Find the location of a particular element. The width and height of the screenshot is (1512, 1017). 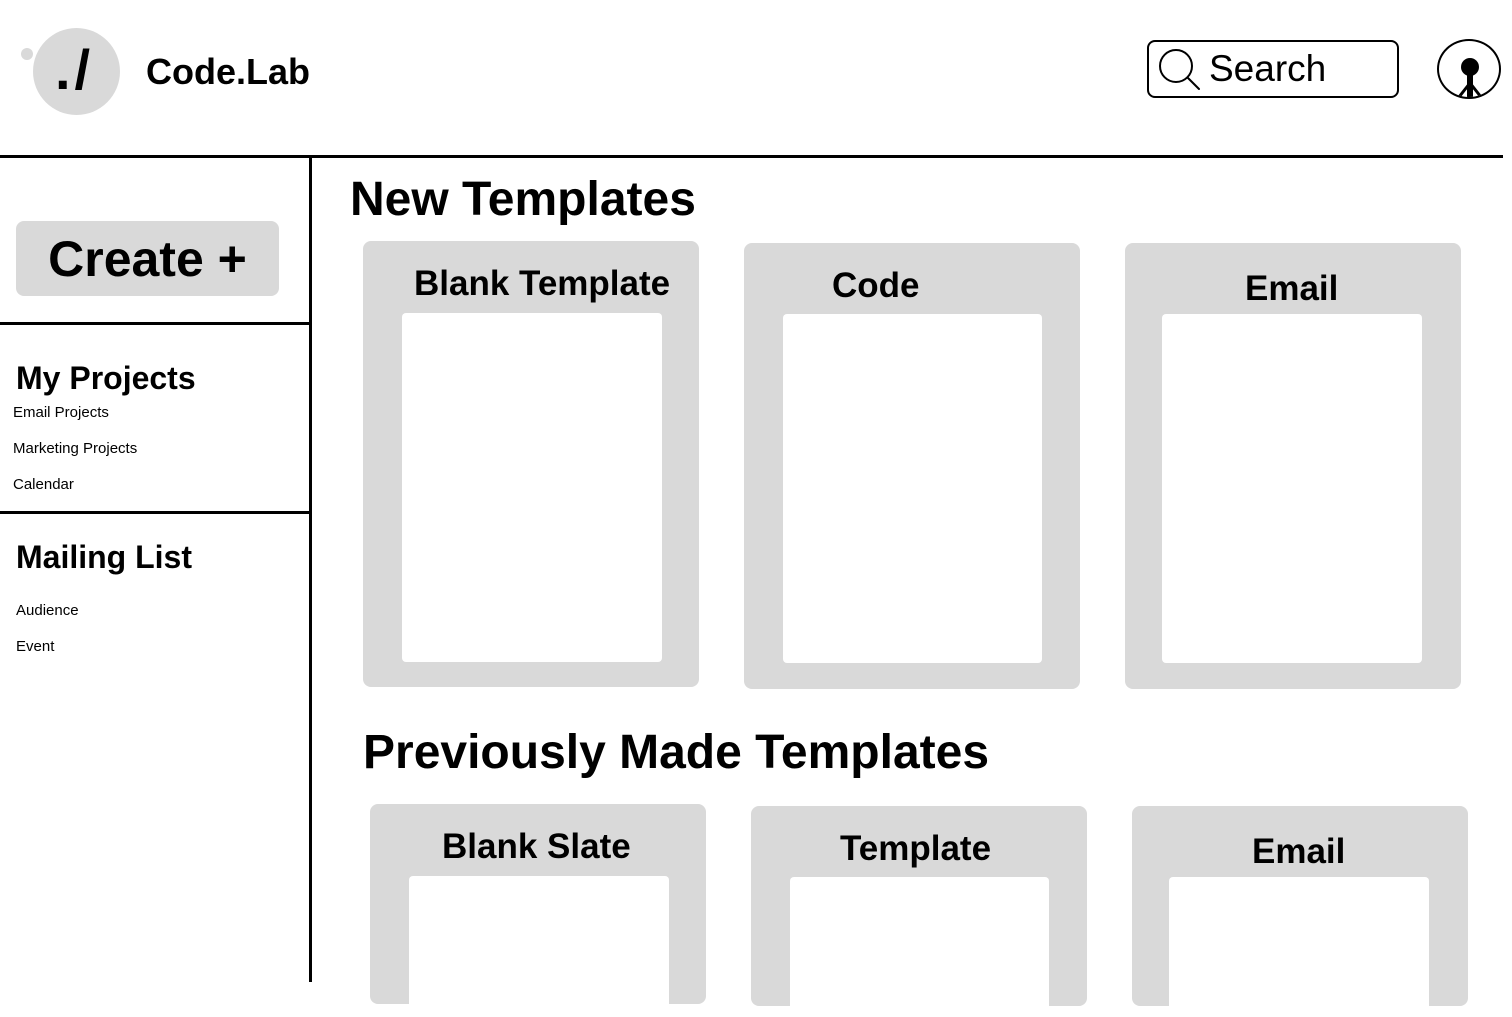

person-icon is located at coordinates (1470, 77).